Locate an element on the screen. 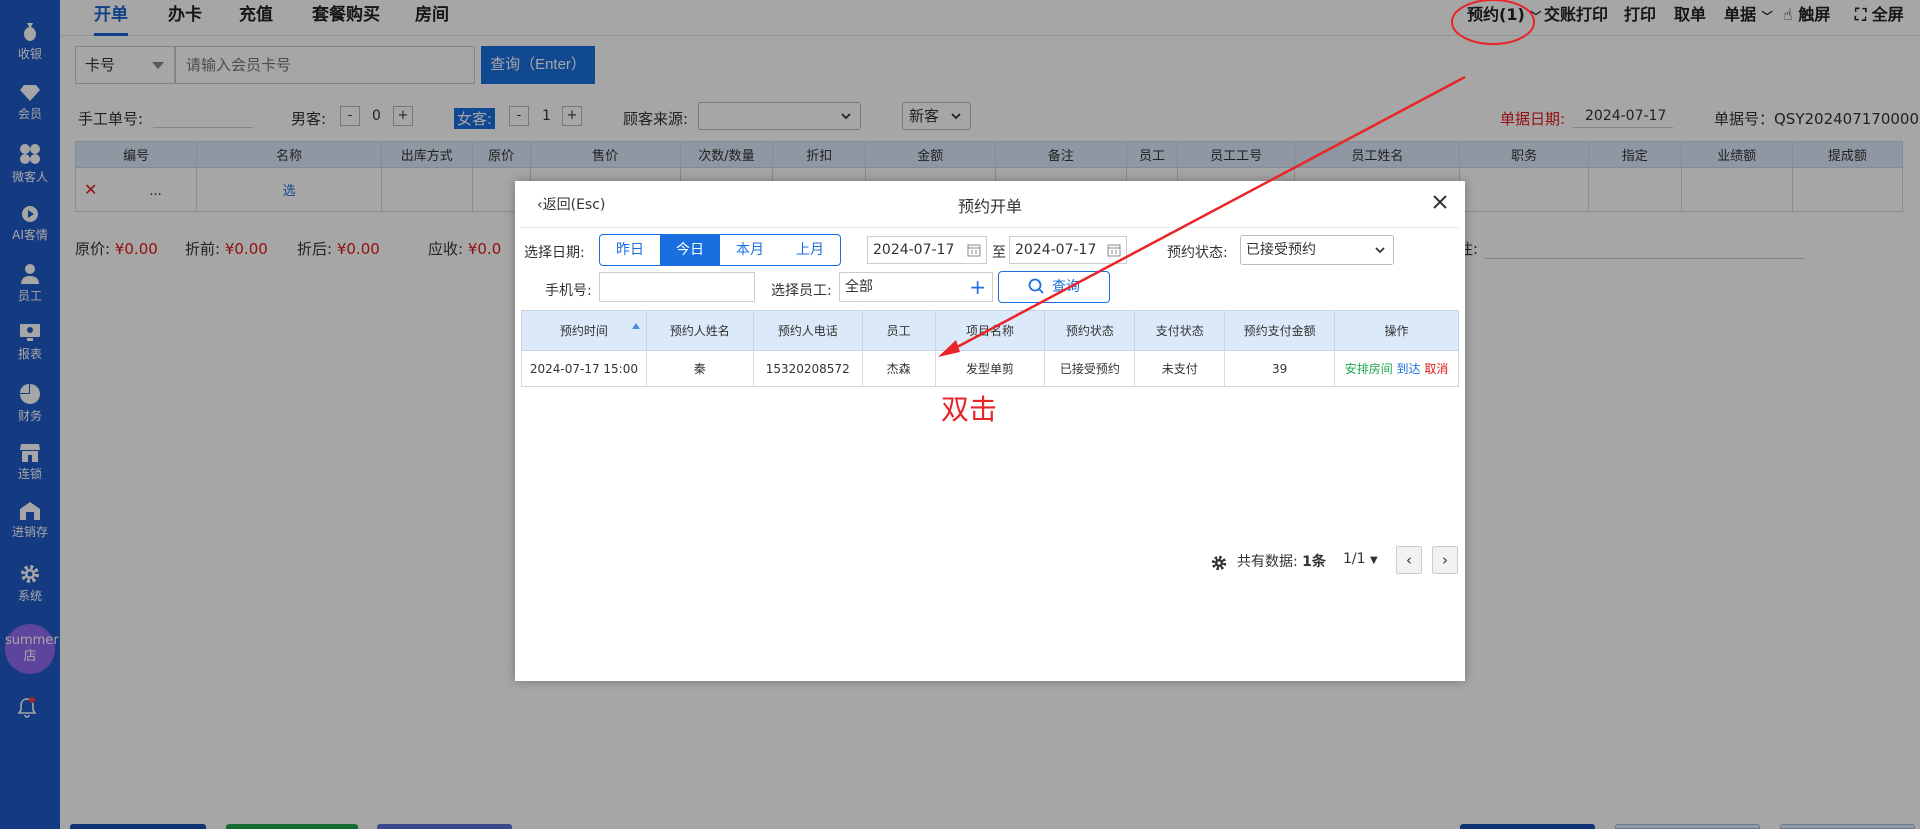 The image size is (1920, 829). reservation-status-select: 已接受预约 is located at coordinates (1317, 250).